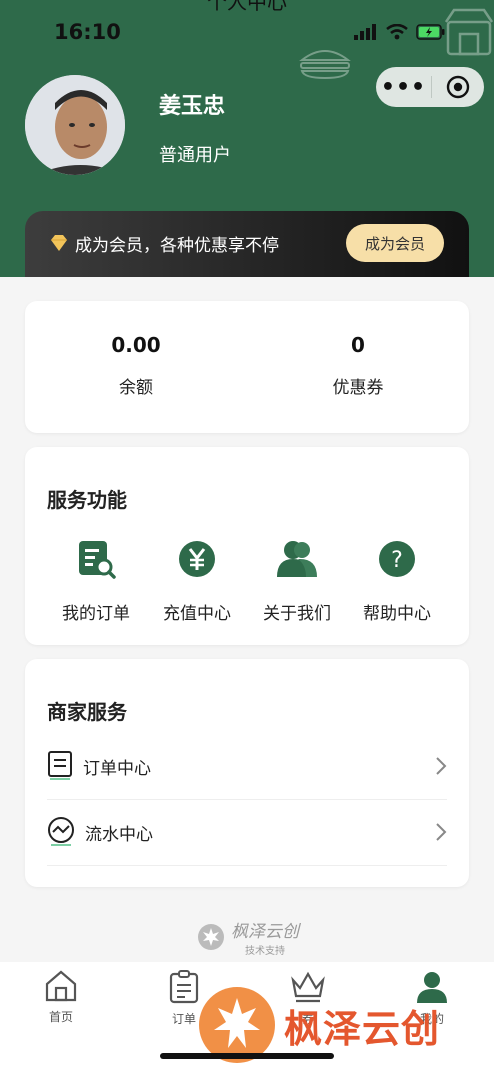 This screenshot has height=1070, width=494. Describe the element at coordinates (397, 580) in the screenshot. I see `service-help: ? 帮助中心` at that location.